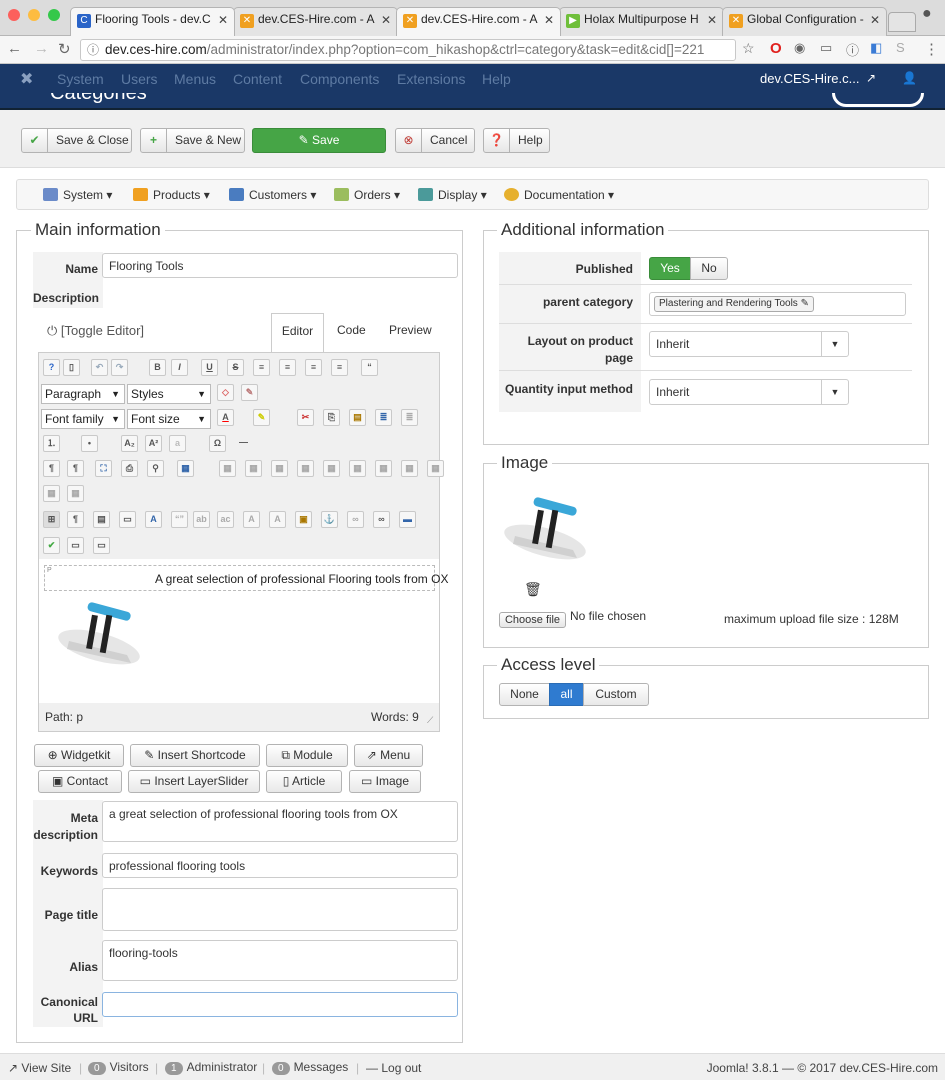  What do you see at coordinates (185, 468) in the screenshot?
I see `table-icon: ▦` at bounding box center [185, 468].